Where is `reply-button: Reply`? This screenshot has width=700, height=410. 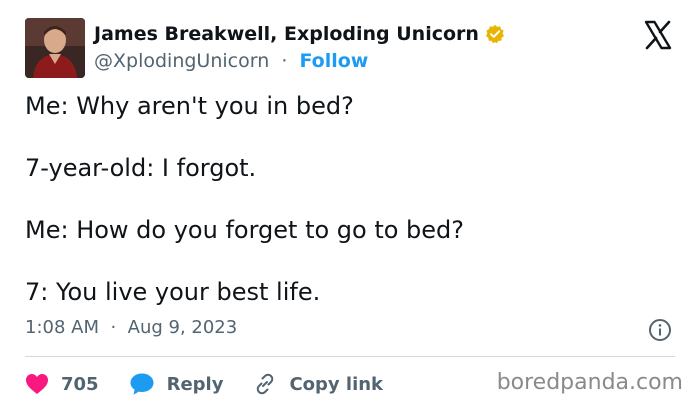
reply-button: Reply is located at coordinates (176, 384).